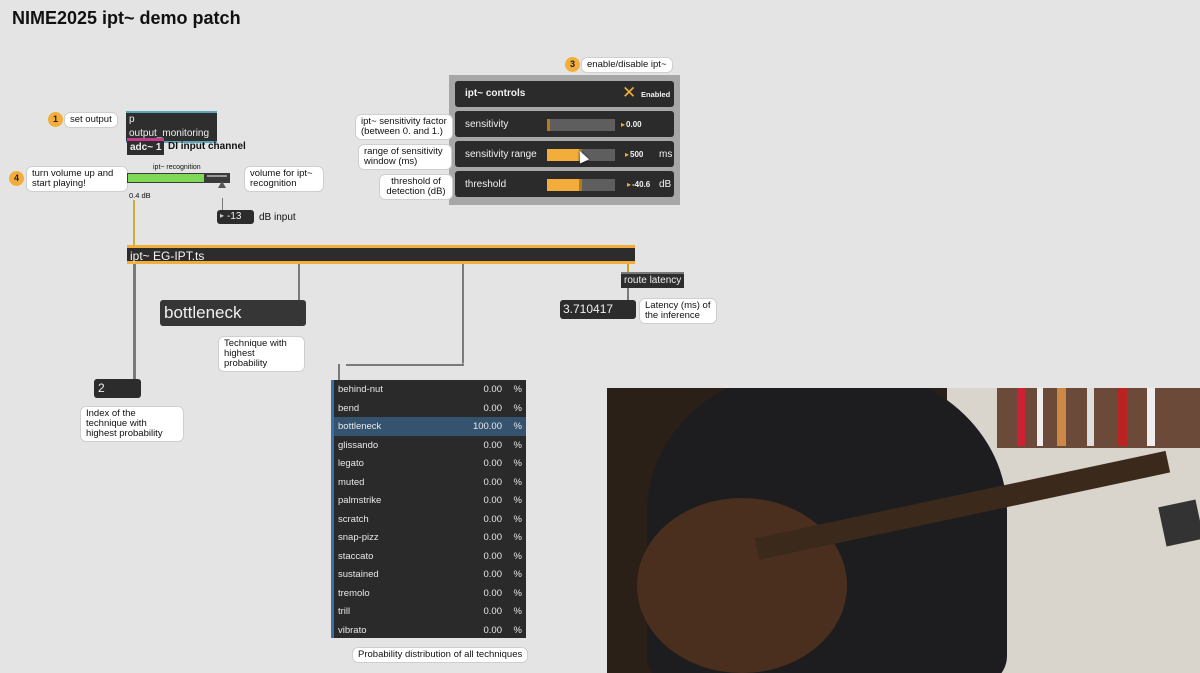 Image resolution: width=1200 pixels, height=673 pixels. Describe the element at coordinates (16, 178) in the screenshot. I see `step-badge-4: 4` at that location.